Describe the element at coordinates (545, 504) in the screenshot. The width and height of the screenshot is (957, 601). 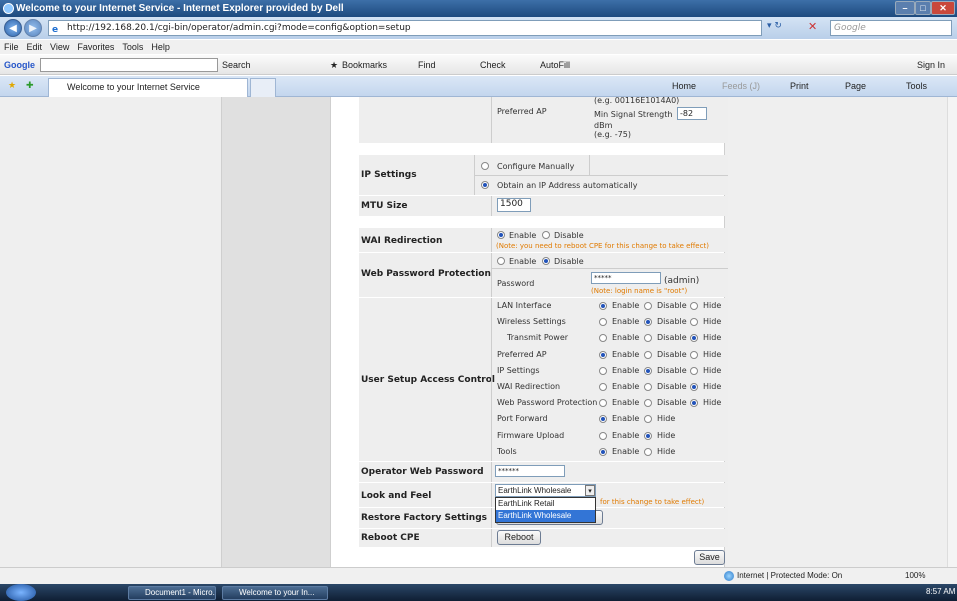
I see `dropdown-option-retail: EarthLink Retail` at that location.